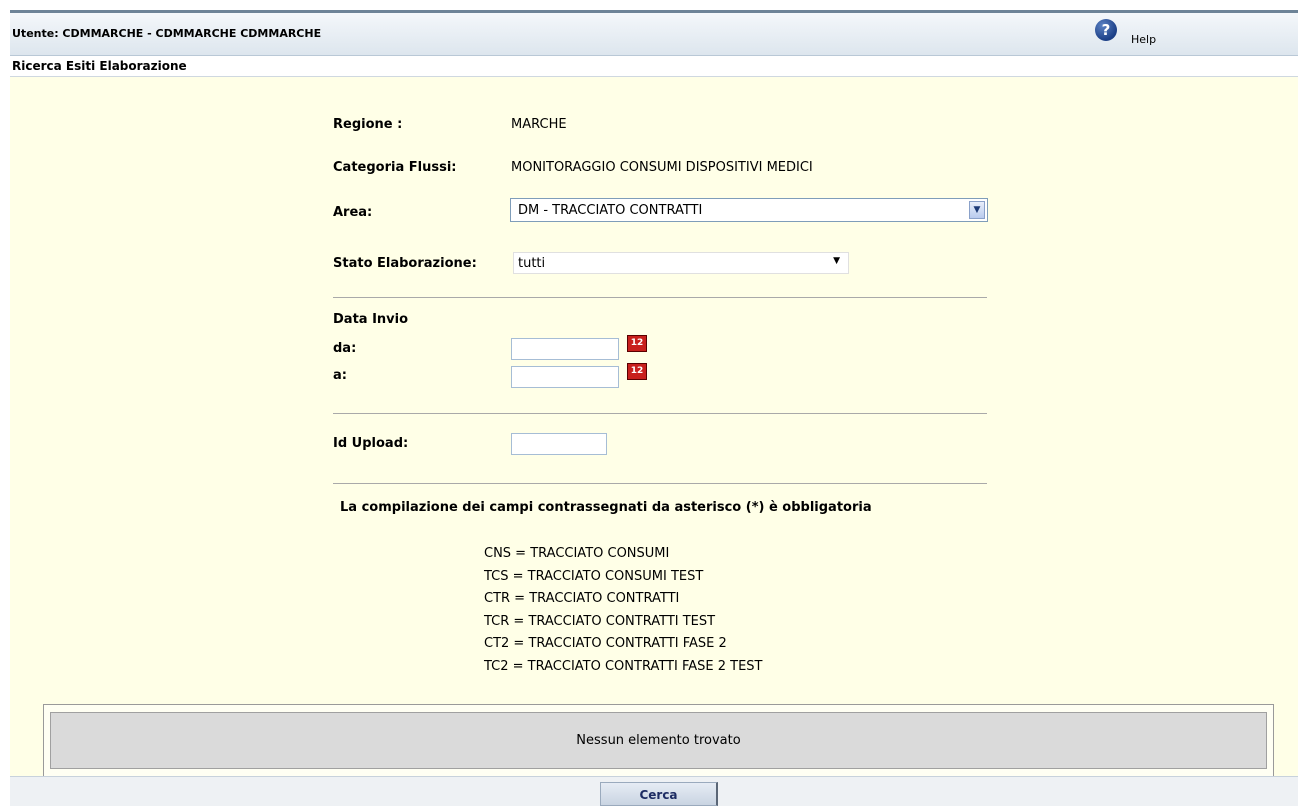  I want to click on page-title: Ricerca Esiti Elaborazione, so click(99, 66).